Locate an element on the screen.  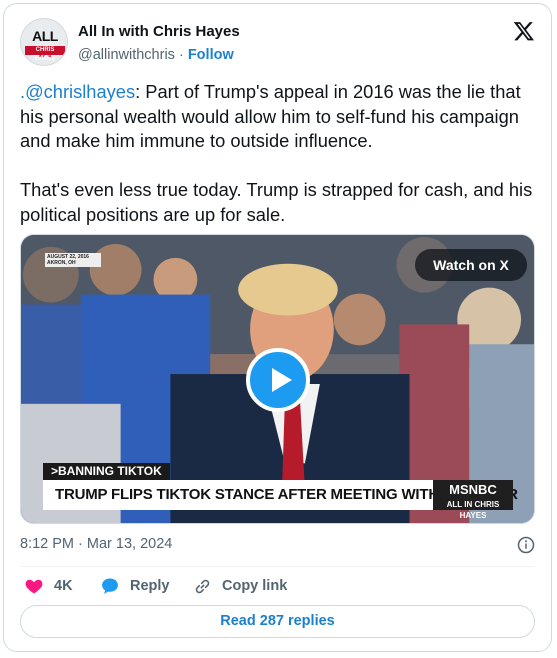
copy-link-button: Copy link is located at coordinates (240, 586).